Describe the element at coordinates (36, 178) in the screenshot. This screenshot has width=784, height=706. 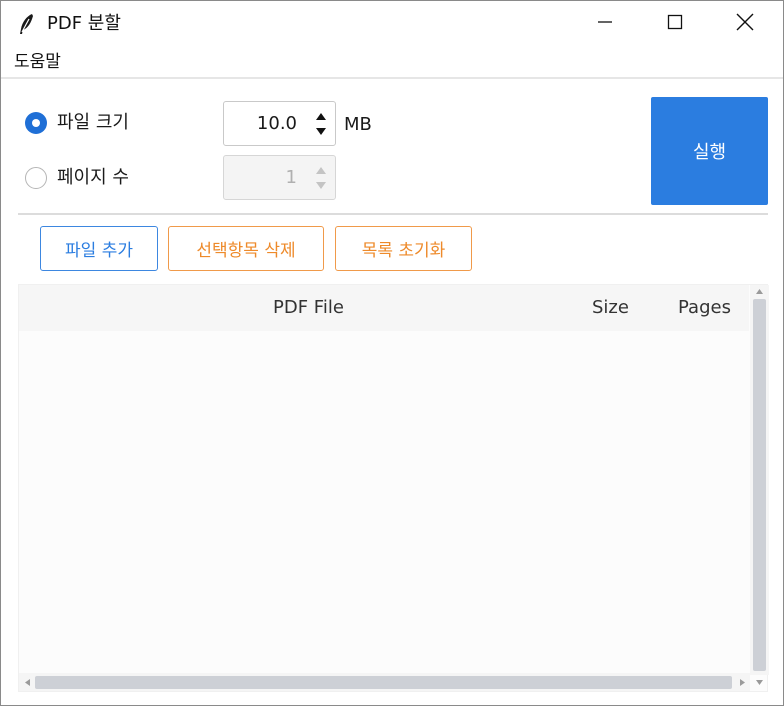
I see `page-count-radio` at that location.